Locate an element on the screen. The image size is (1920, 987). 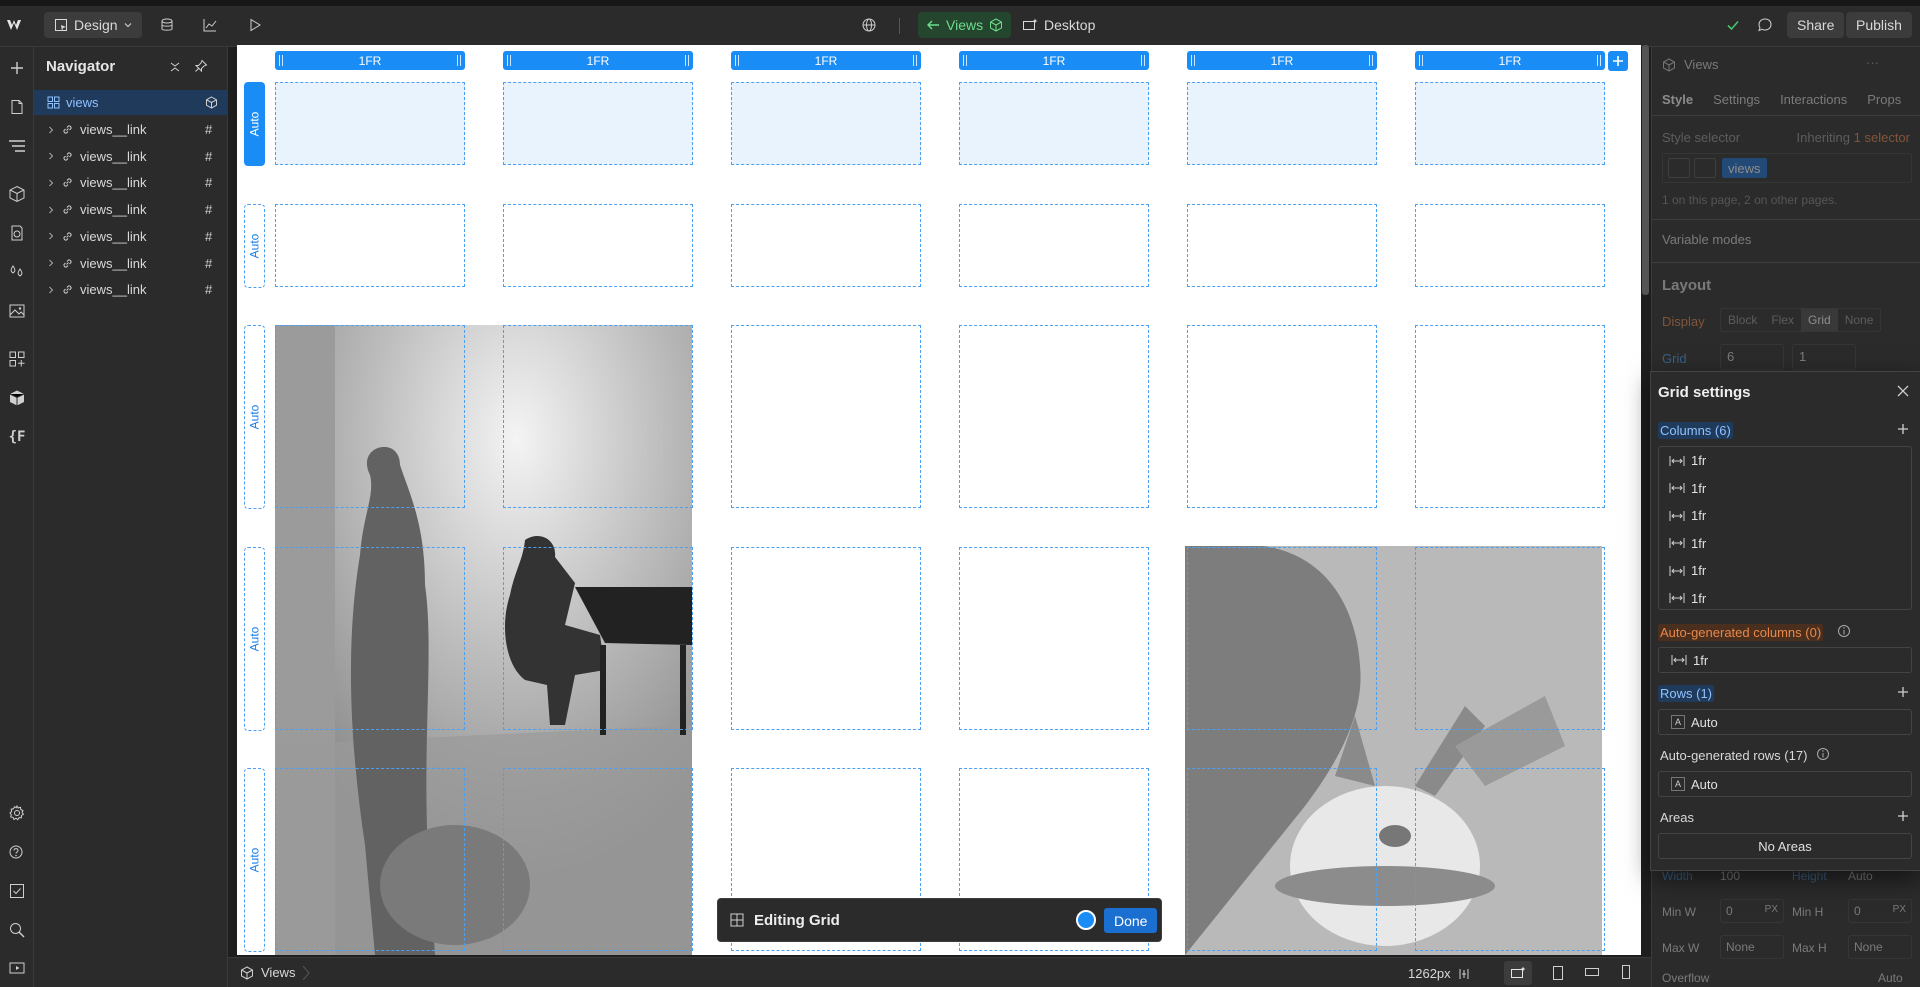
add-column-button is located at coordinates (1618, 61).